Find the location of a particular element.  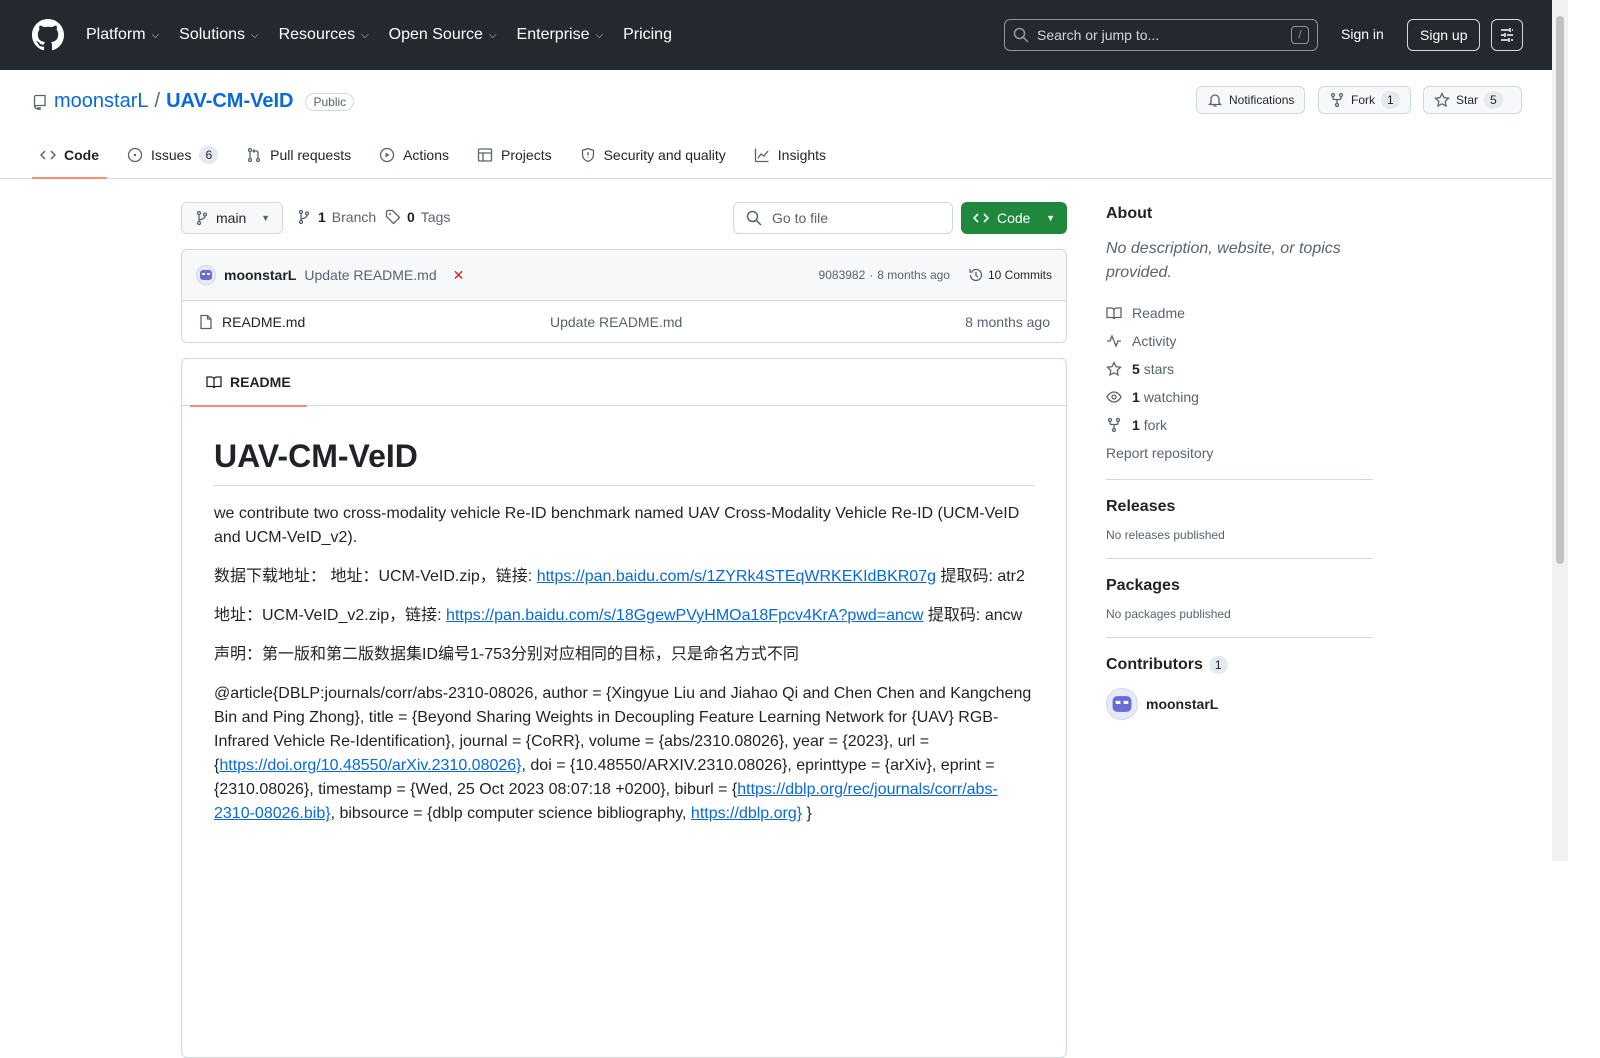

tab-actions: Actions is located at coordinates (414, 155).